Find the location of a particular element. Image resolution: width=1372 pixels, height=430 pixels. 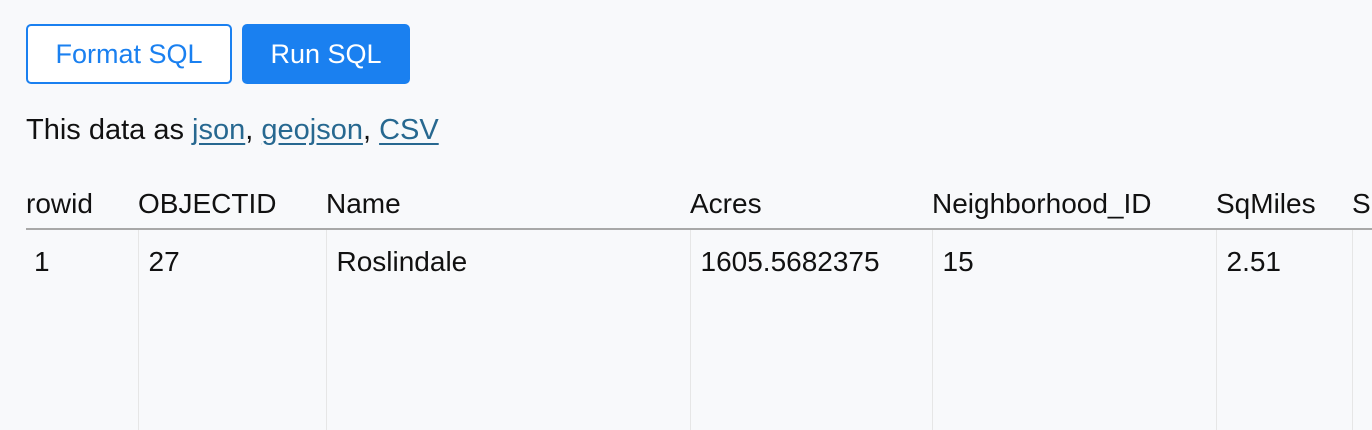

cell-sqmiles: 2.51 is located at coordinates (1283, 329).